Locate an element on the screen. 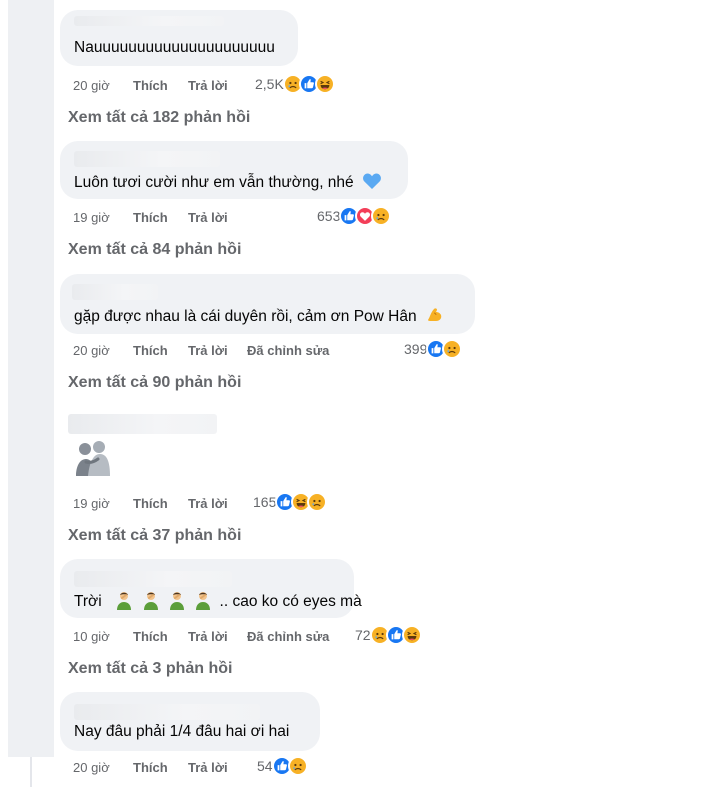 Image resolution: width=716 pixels, height=787 pixels. comment-2: Luôn tươi cười như em vẫn thường, nhé is located at coordinates (234, 170).